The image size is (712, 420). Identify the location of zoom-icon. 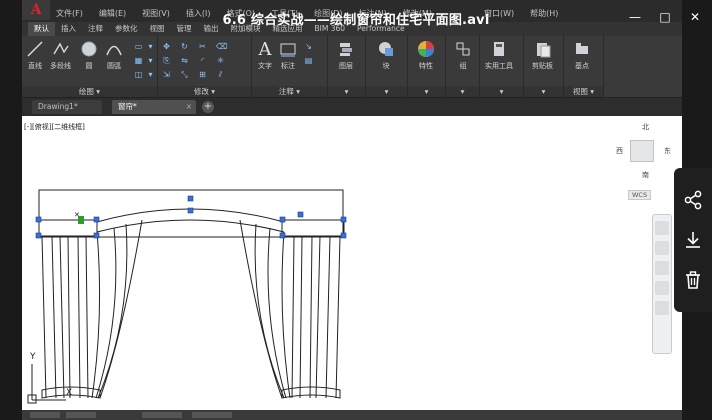
(662, 268).